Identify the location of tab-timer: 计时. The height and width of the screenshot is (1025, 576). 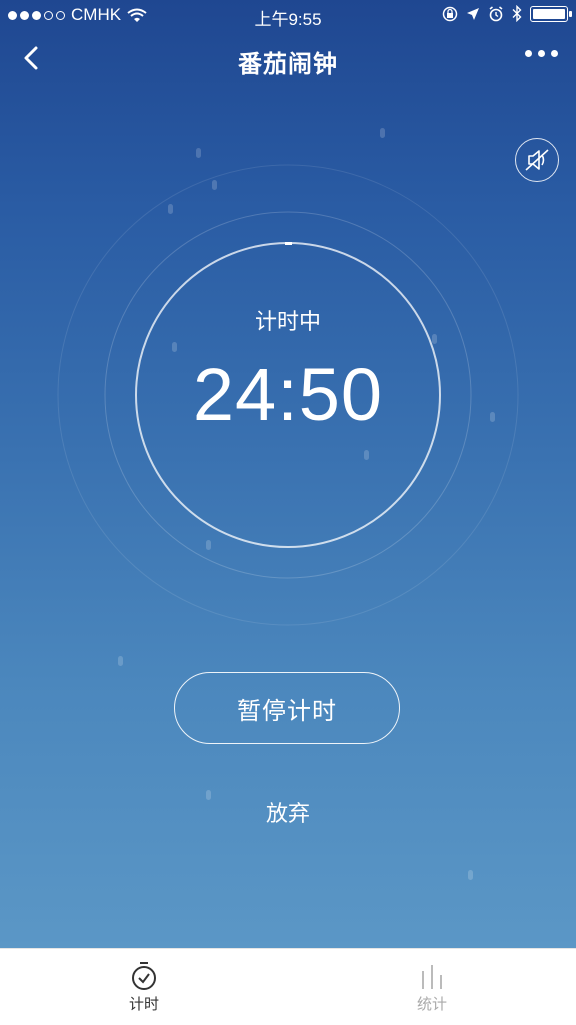
(144, 987).